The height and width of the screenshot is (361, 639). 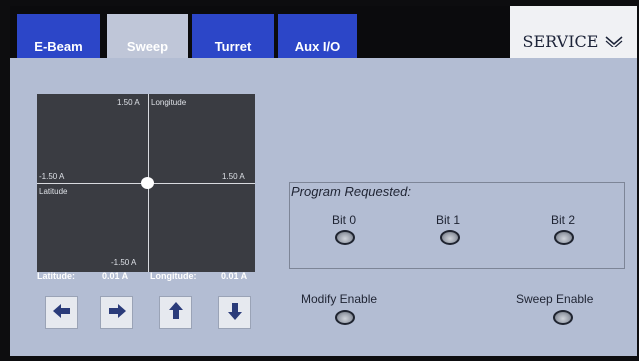 I want to click on bit-0-indicator, so click(x=345, y=237).